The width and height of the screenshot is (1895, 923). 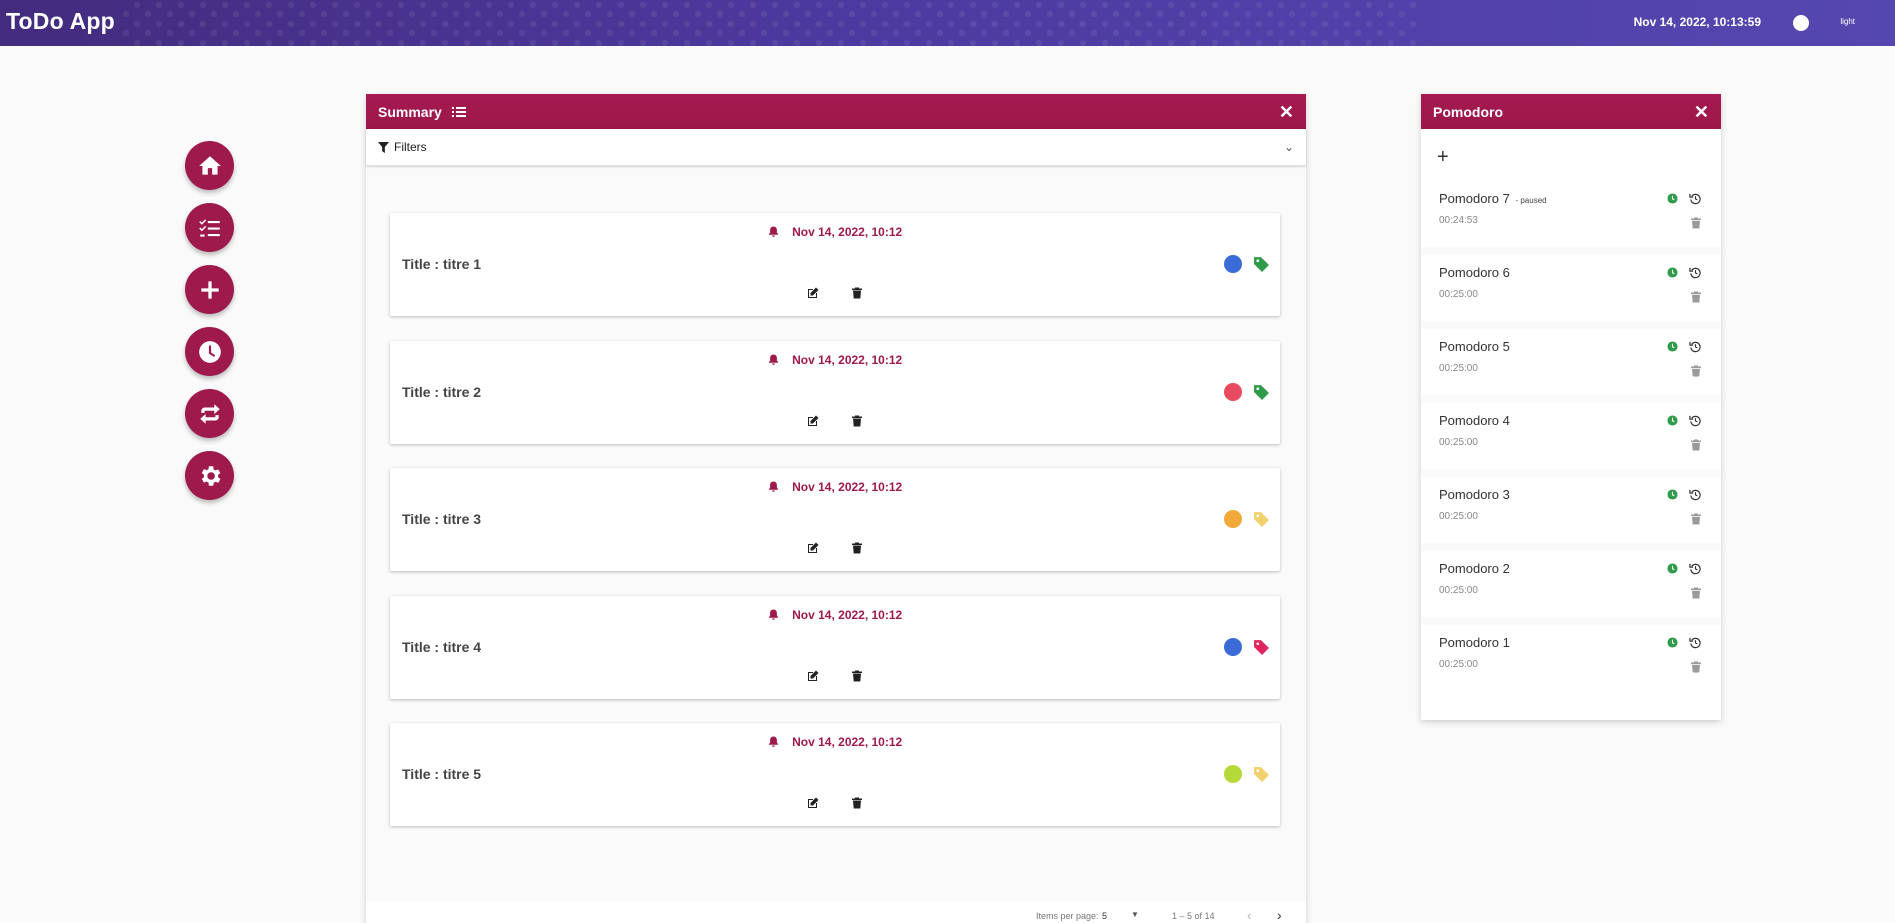 I want to click on pomodoro-title: Pomodoro, so click(x=1468, y=111).